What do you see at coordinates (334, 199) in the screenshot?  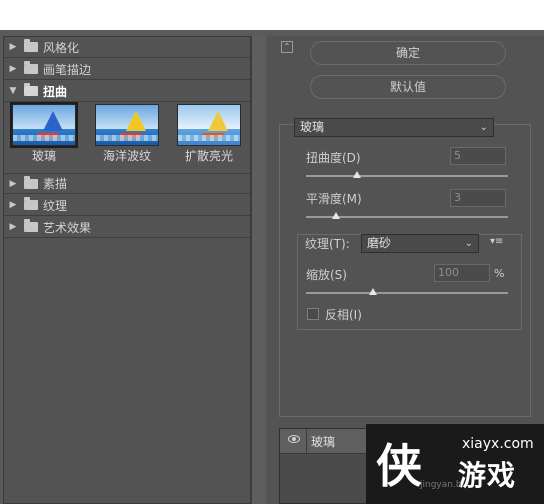 I see `smoothness-label: 平滑度(M)` at bounding box center [334, 199].